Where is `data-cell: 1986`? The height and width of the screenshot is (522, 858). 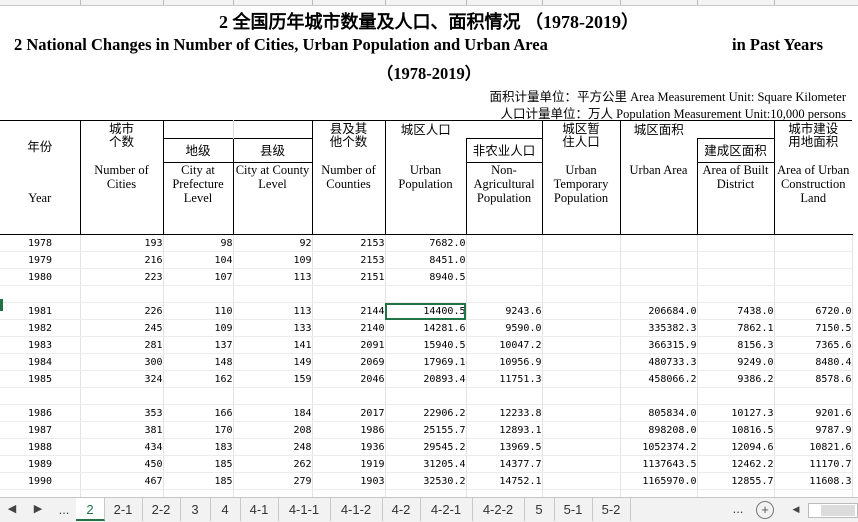
data-cell: 1986 is located at coordinates (349, 430).